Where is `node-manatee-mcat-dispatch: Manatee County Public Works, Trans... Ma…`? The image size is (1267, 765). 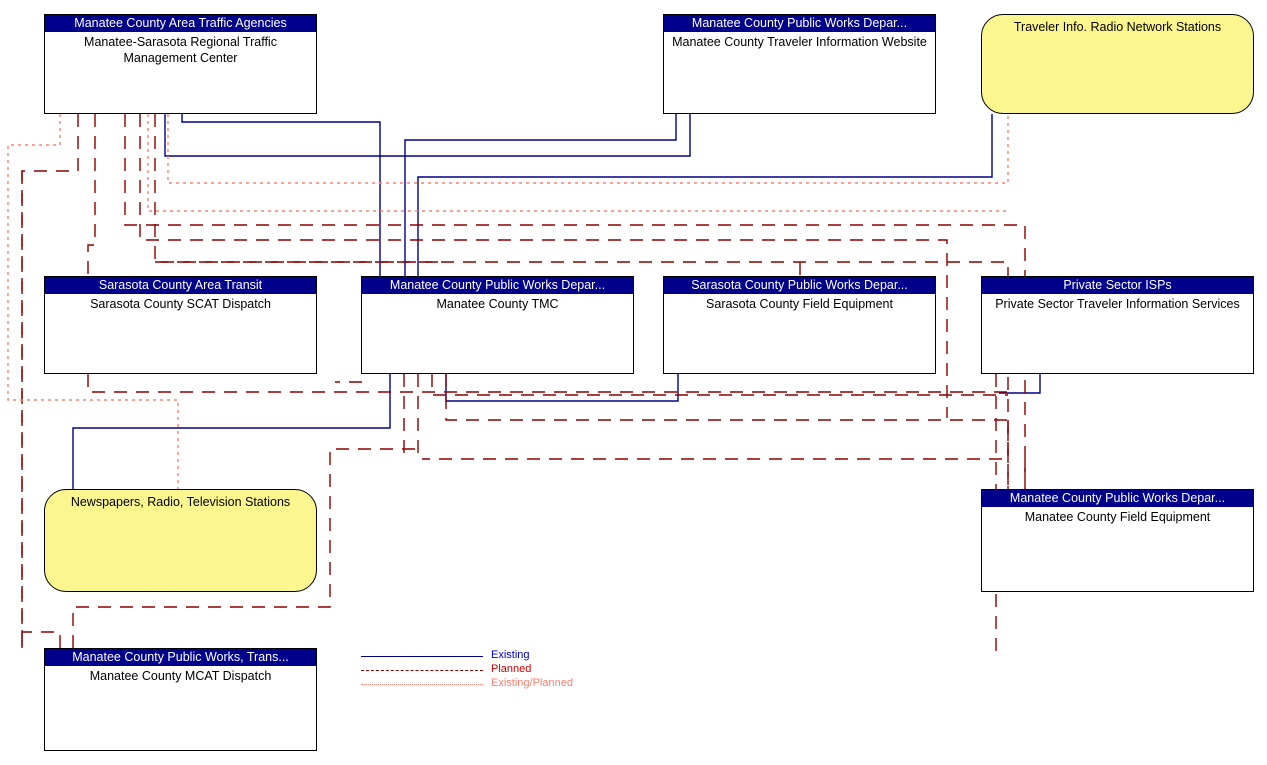 node-manatee-mcat-dispatch: Manatee County Public Works, Trans... Ma… is located at coordinates (180, 699).